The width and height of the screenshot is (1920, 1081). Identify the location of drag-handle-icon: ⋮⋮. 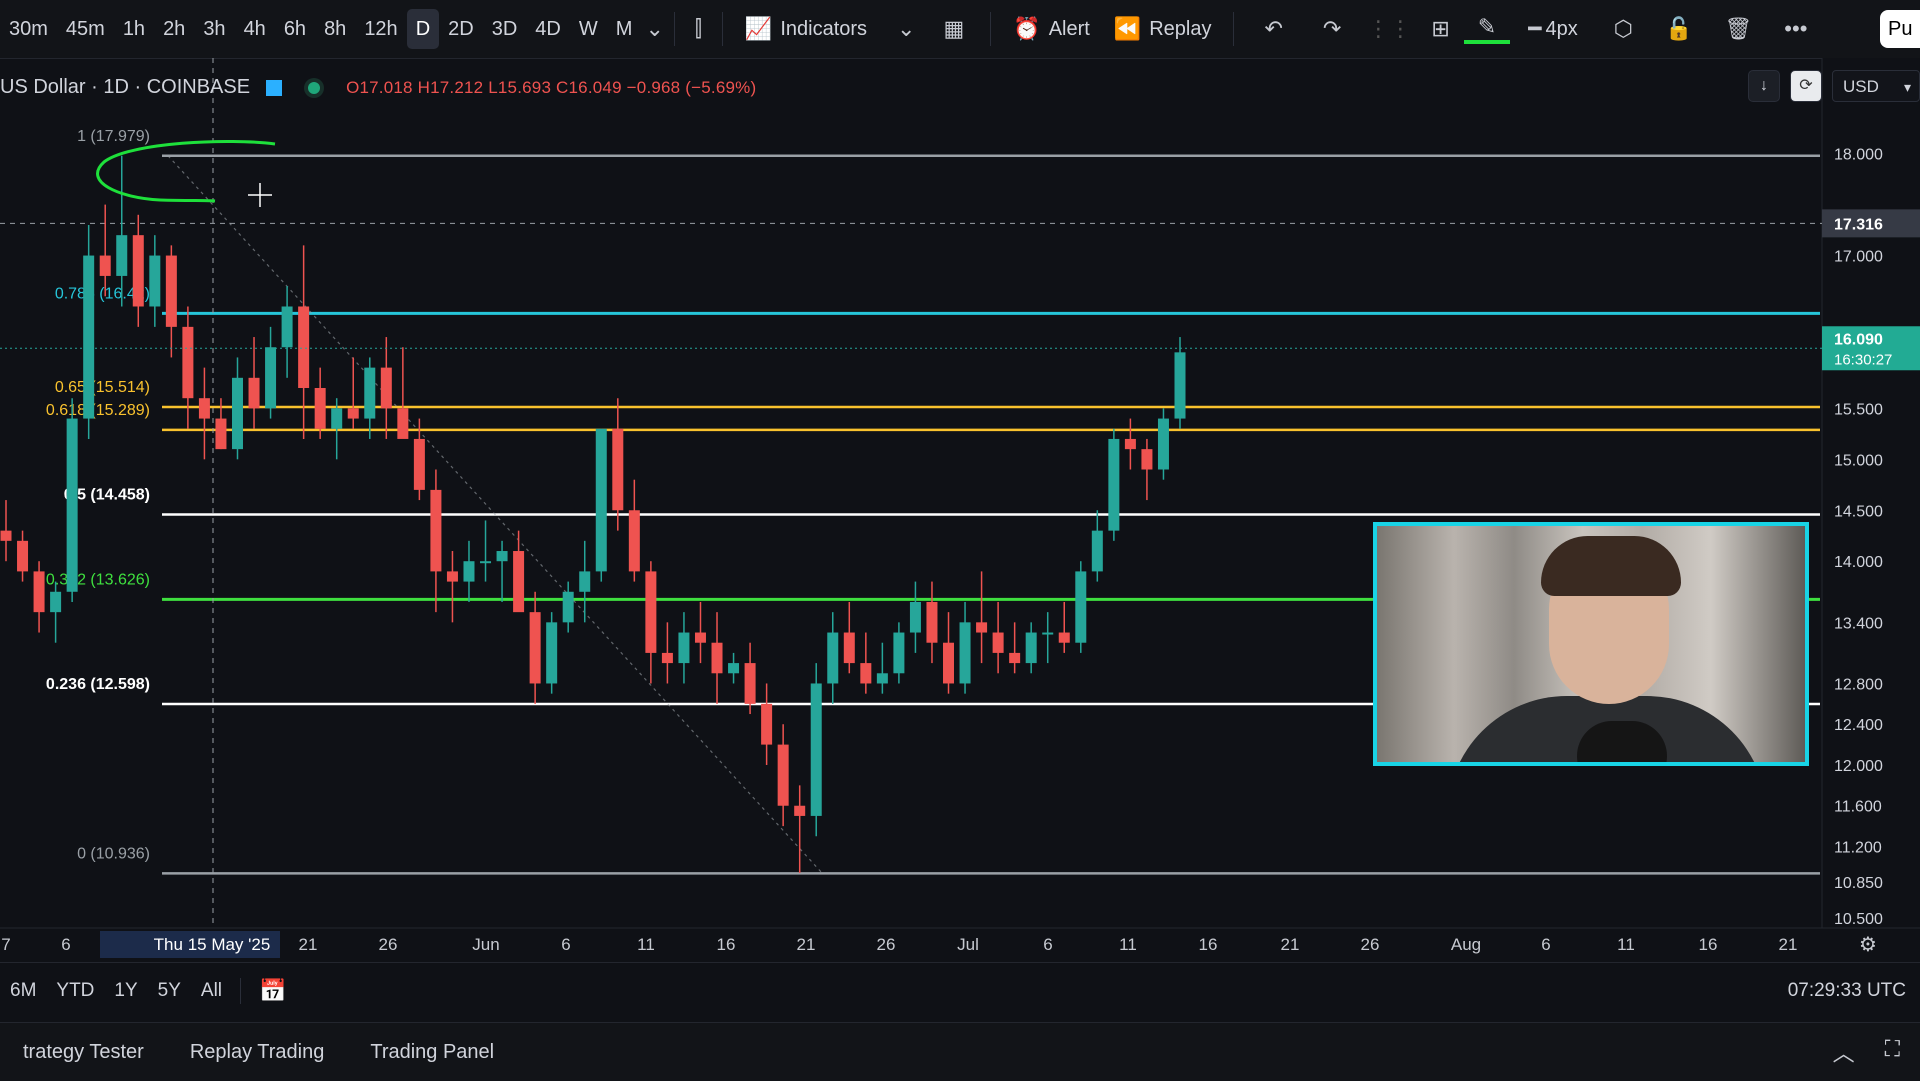
(1389, 29).